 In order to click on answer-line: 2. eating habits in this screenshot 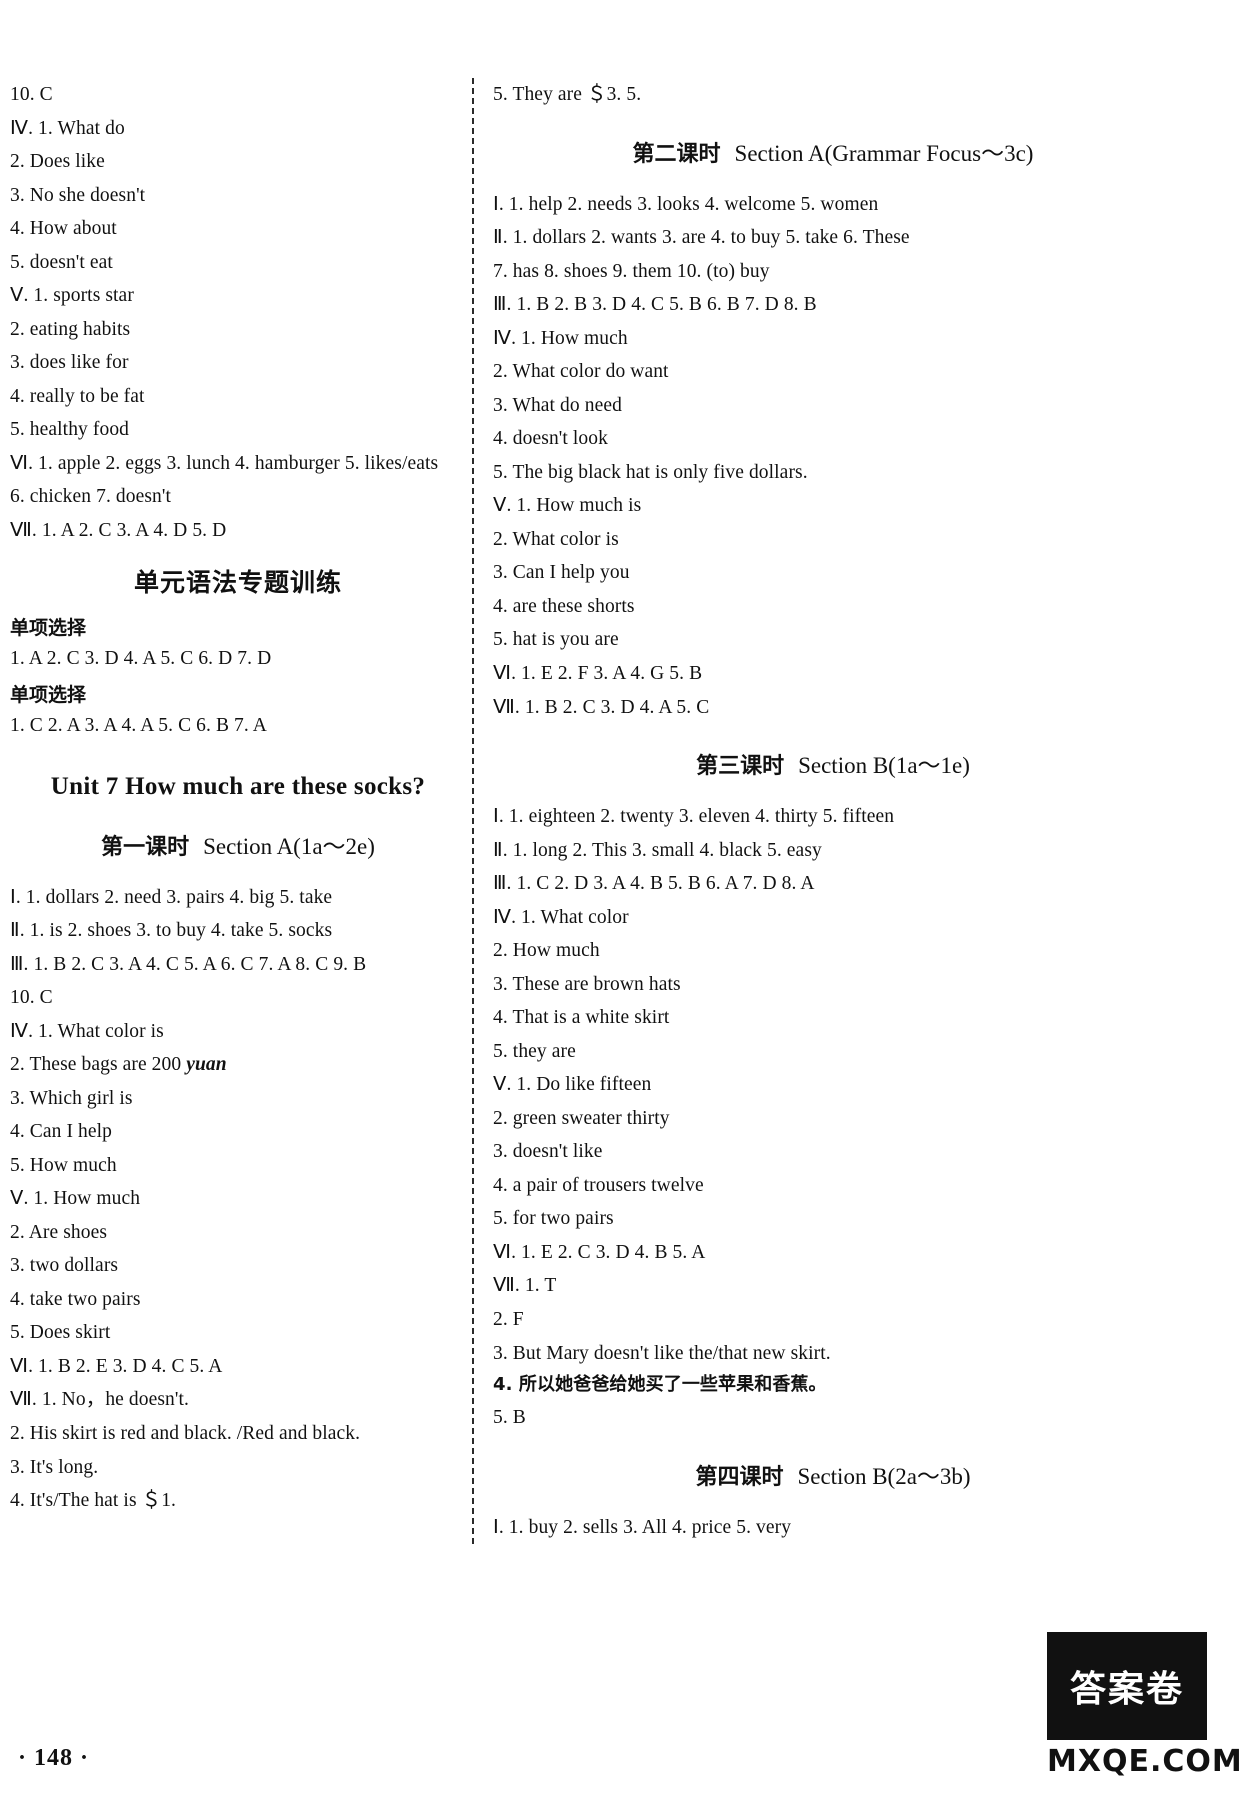, I will do `click(70, 329)`.